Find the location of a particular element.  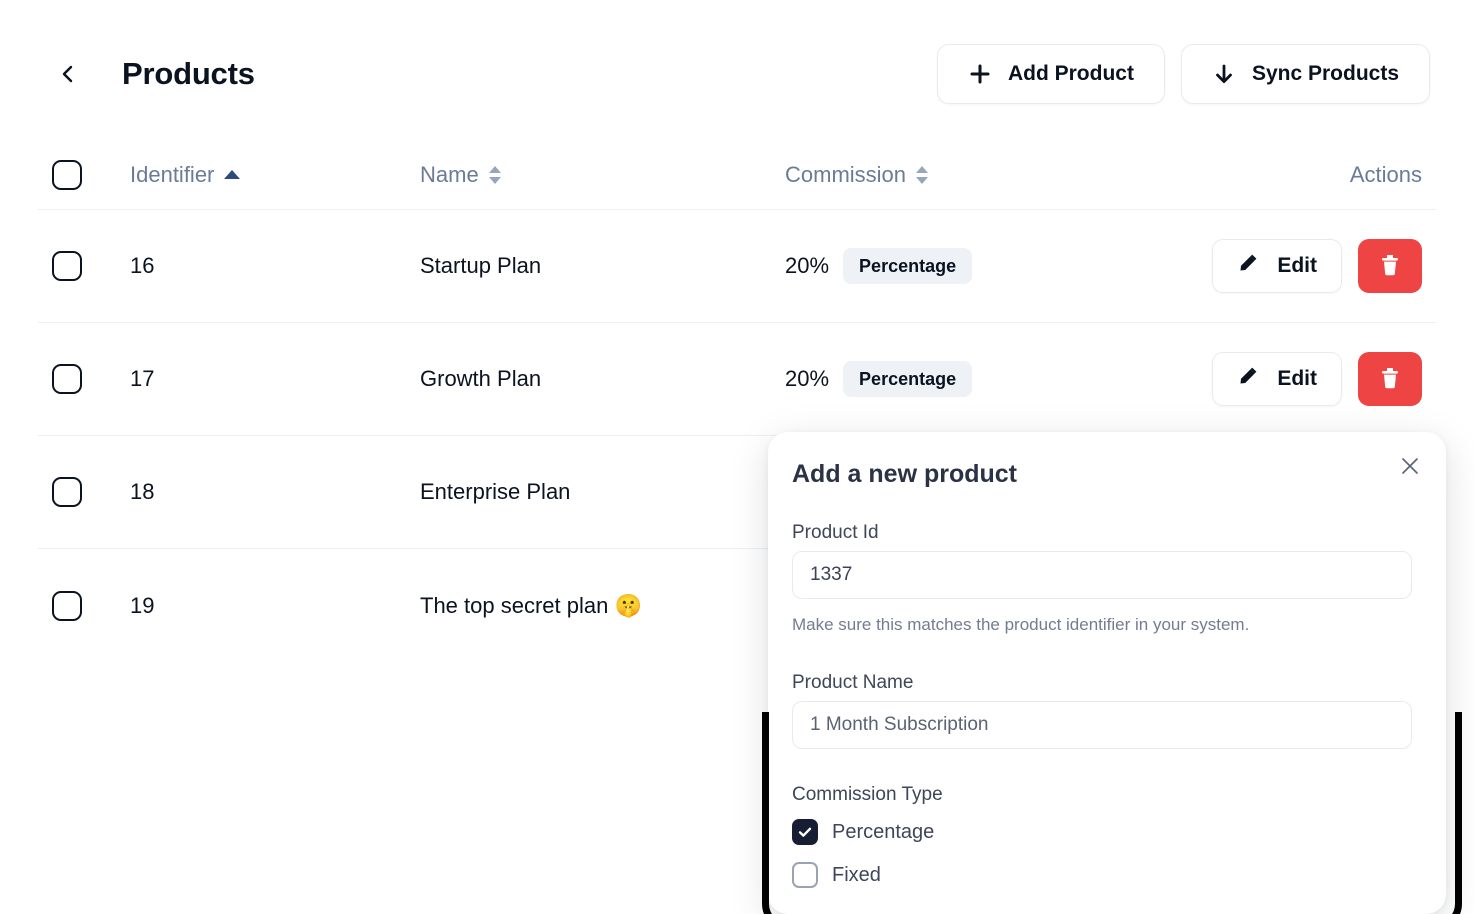

percentage-checkbox is located at coordinates (805, 832).